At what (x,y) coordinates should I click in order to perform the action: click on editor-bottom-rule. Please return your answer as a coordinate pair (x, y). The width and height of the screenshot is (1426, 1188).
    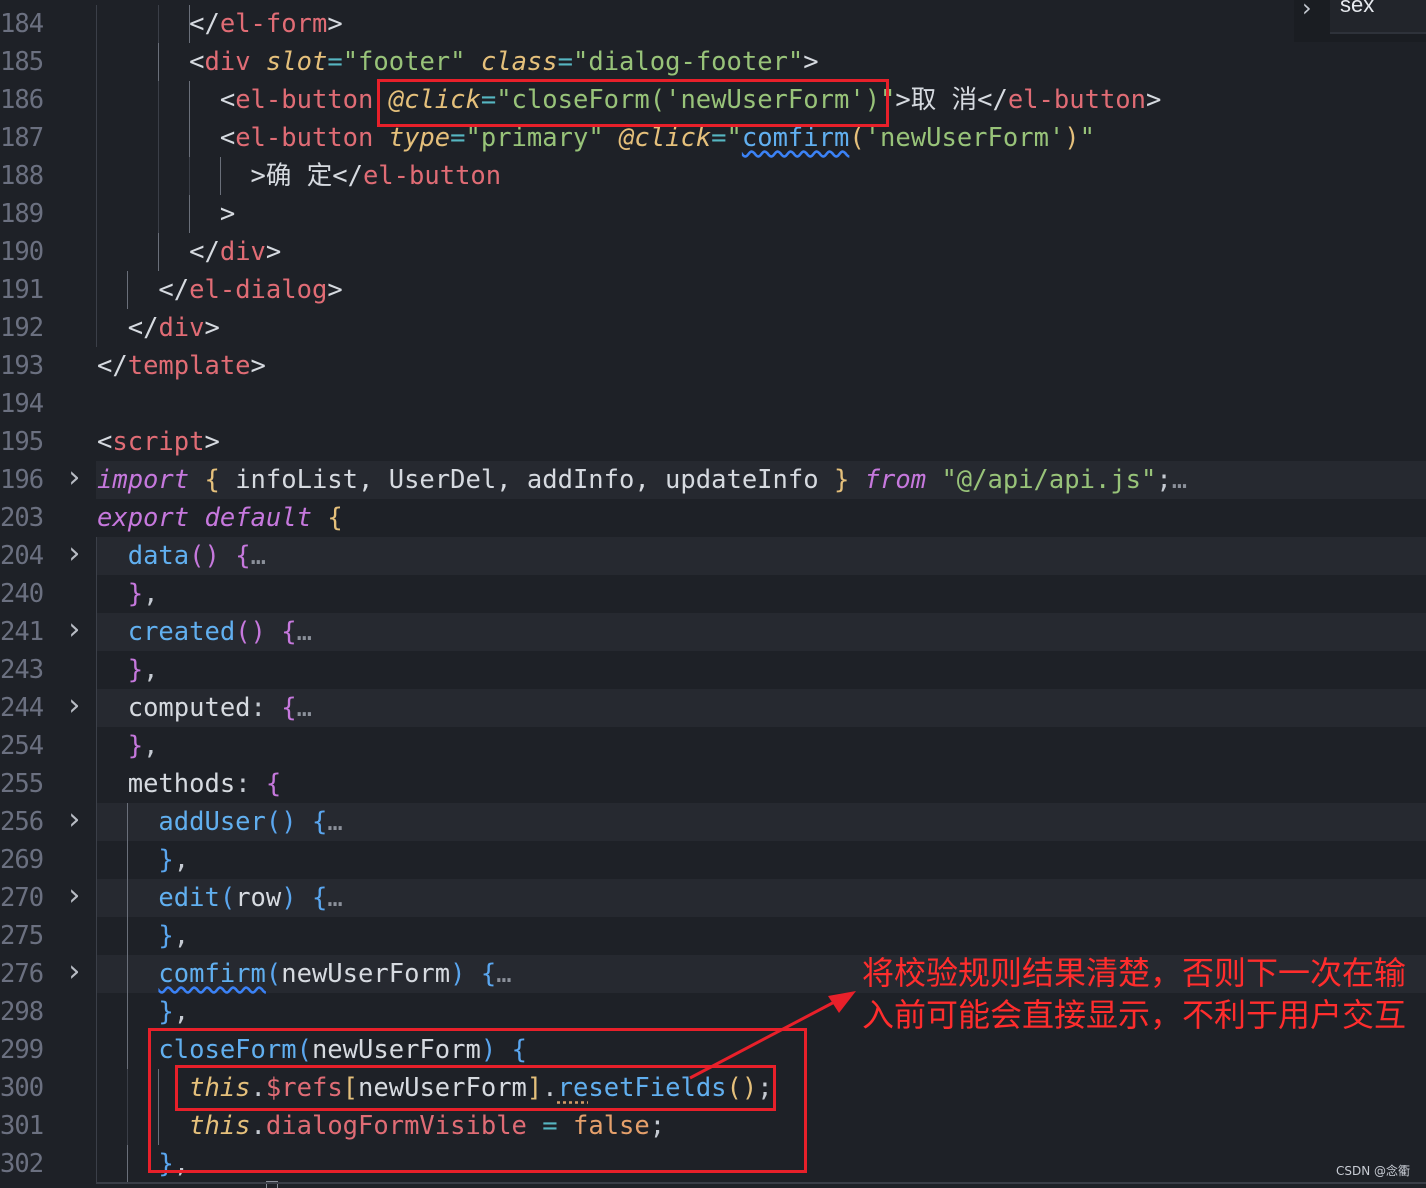
    Looking at the image, I should click on (761, 1183).